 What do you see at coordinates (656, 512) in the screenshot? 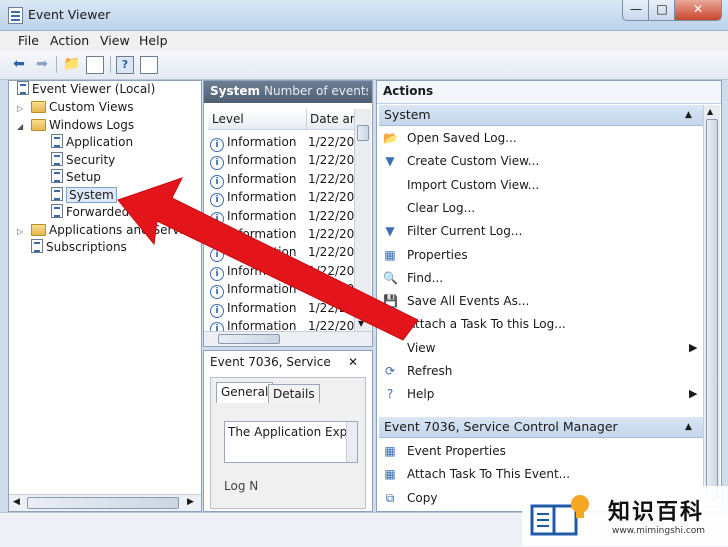
I see `watermark-brand: 知识百科` at bounding box center [656, 512].